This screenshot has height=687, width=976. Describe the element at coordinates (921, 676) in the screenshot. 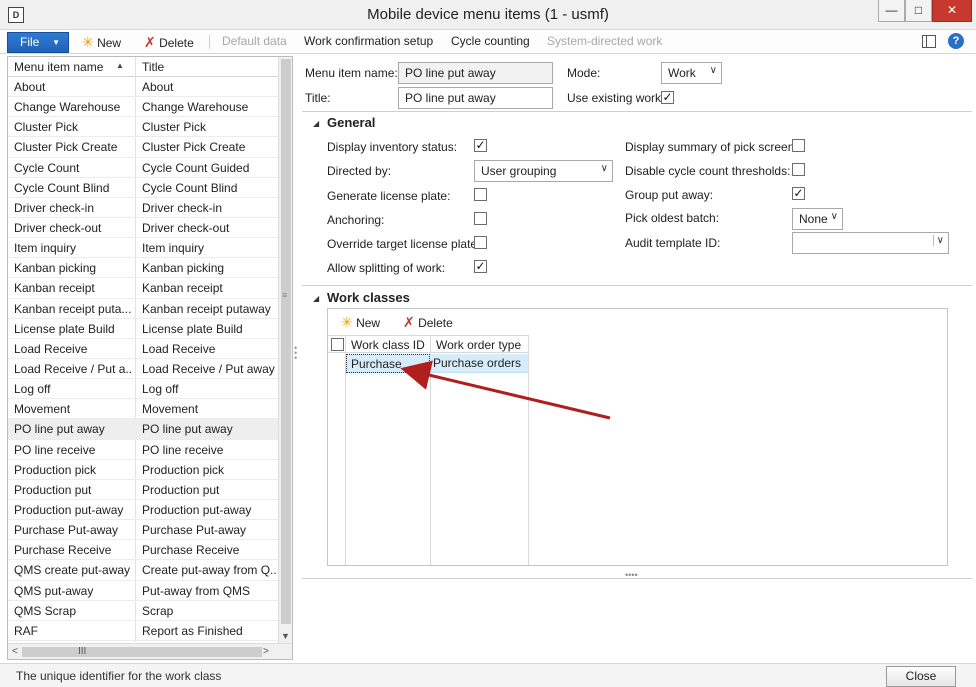

I see `close-button: Close` at that location.